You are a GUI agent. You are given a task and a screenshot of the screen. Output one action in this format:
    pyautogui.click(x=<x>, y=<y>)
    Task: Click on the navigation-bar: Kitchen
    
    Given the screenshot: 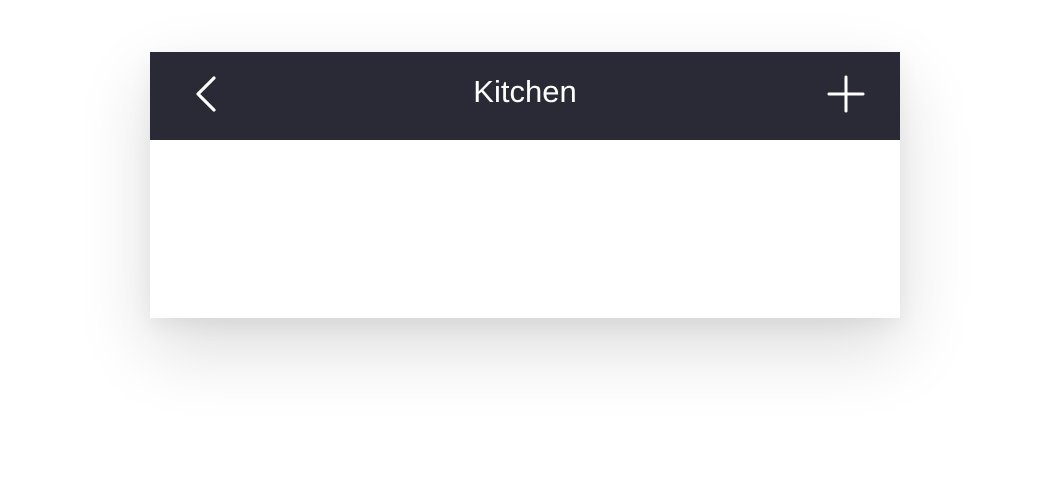 What is the action you would take?
    pyautogui.click(x=525, y=96)
    